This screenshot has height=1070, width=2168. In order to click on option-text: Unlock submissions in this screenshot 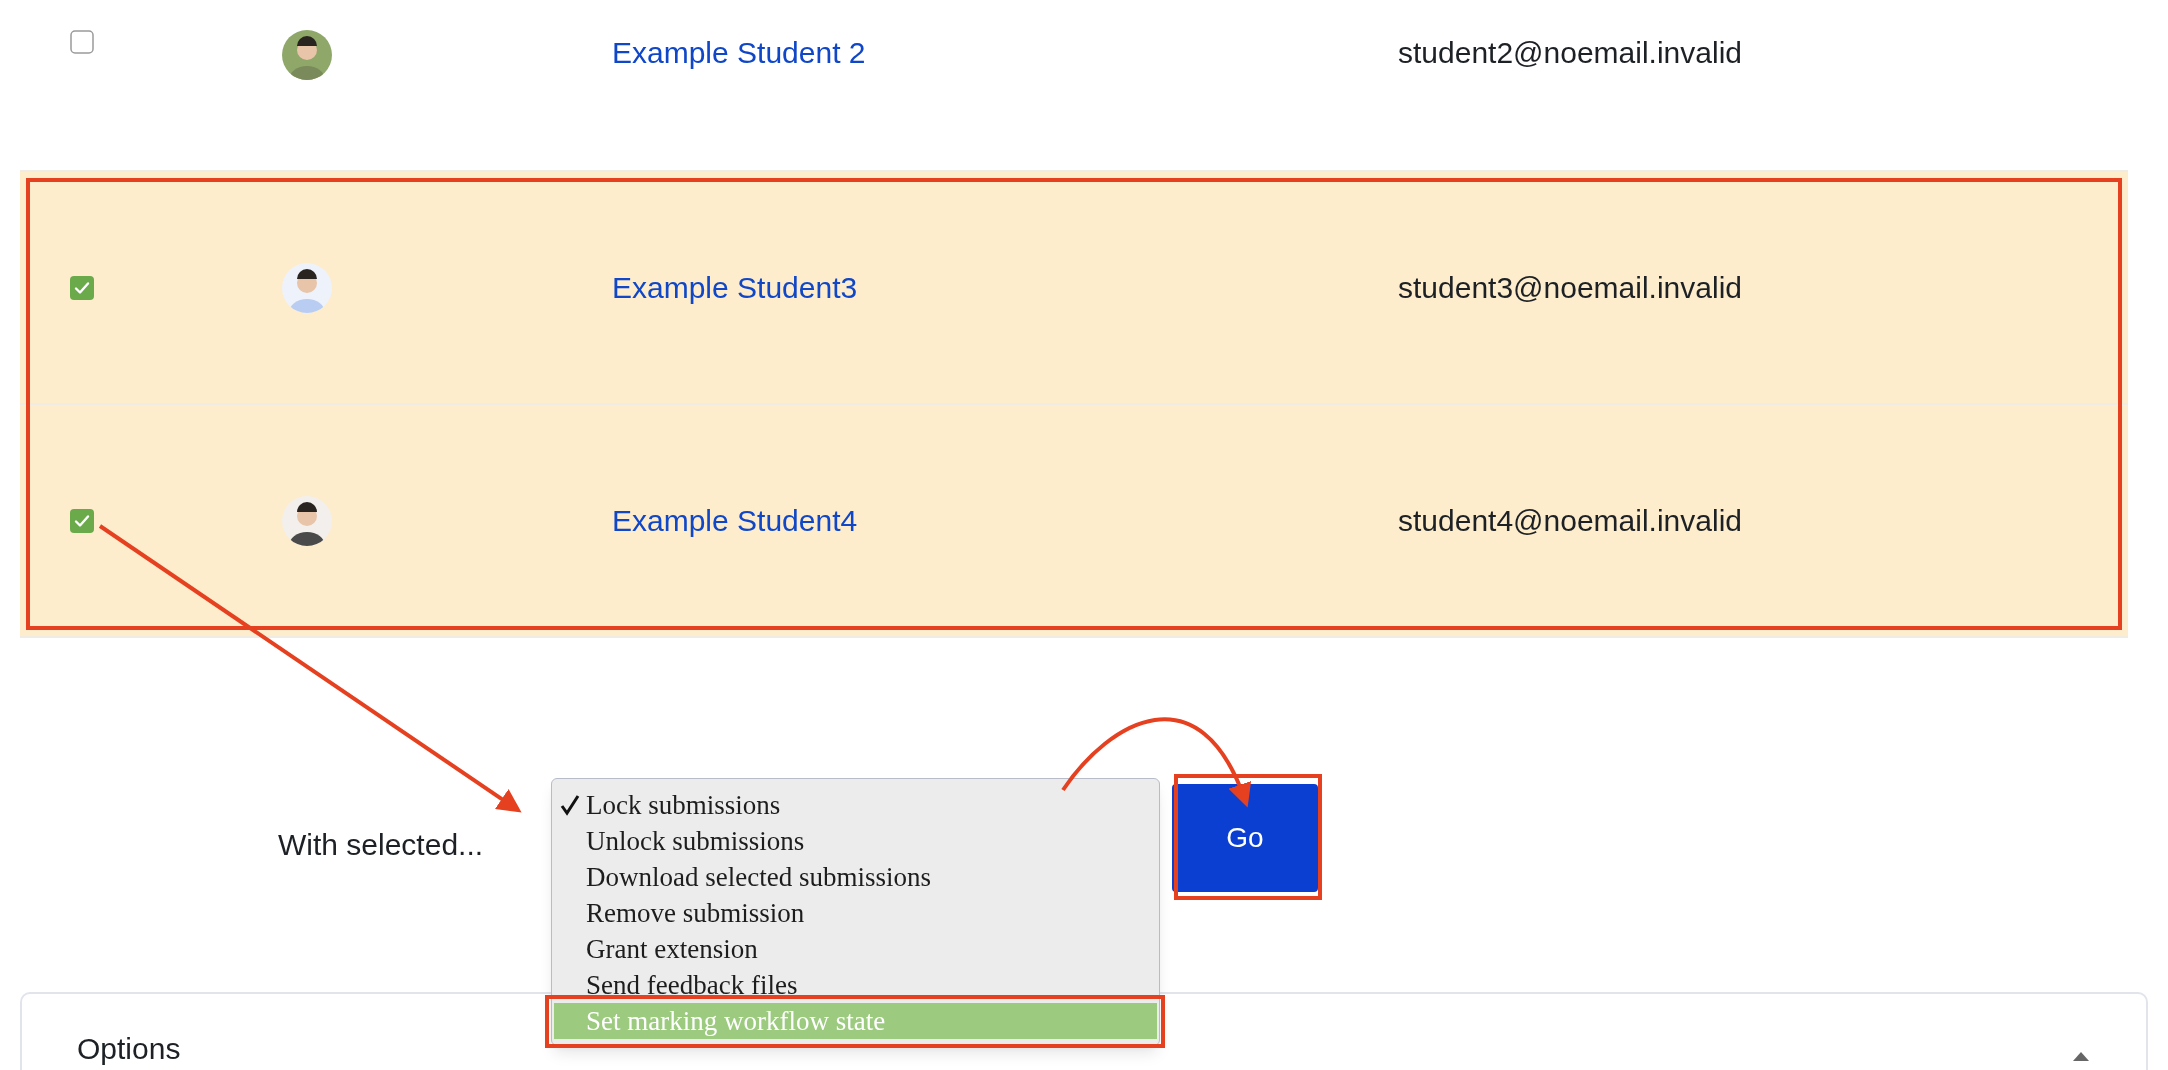, I will do `click(695, 841)`.